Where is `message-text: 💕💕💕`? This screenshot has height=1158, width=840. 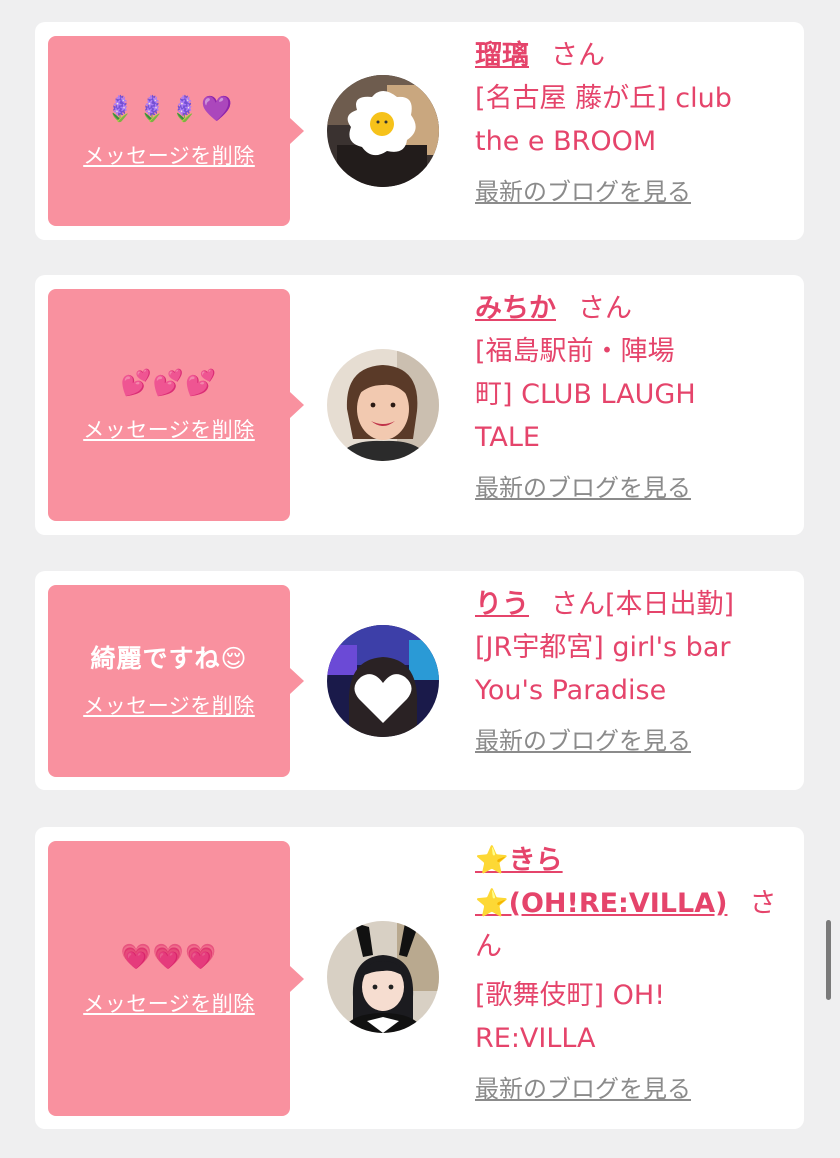
message-text: 💕💕💕 is located at coordinates (169, 382).